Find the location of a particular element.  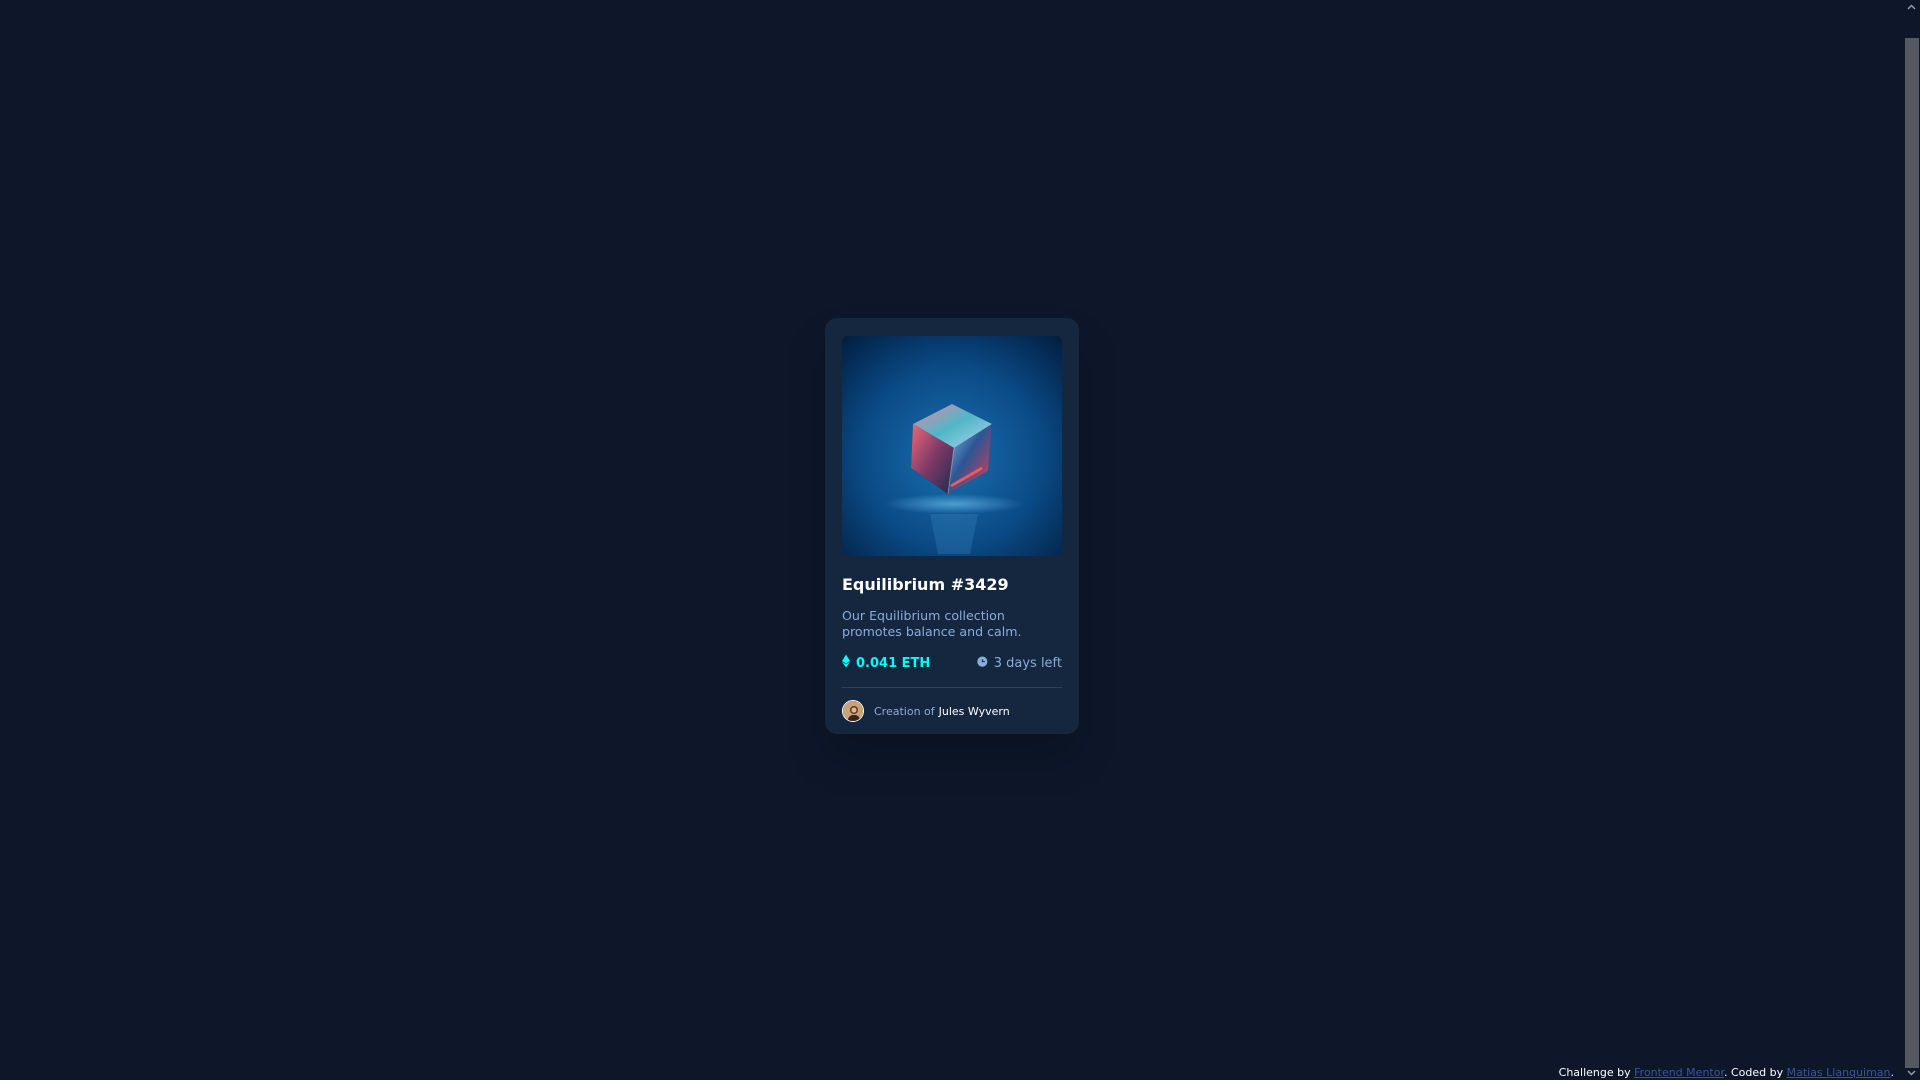

creator-prefix: Creation of is located at coordinates (904, 711).